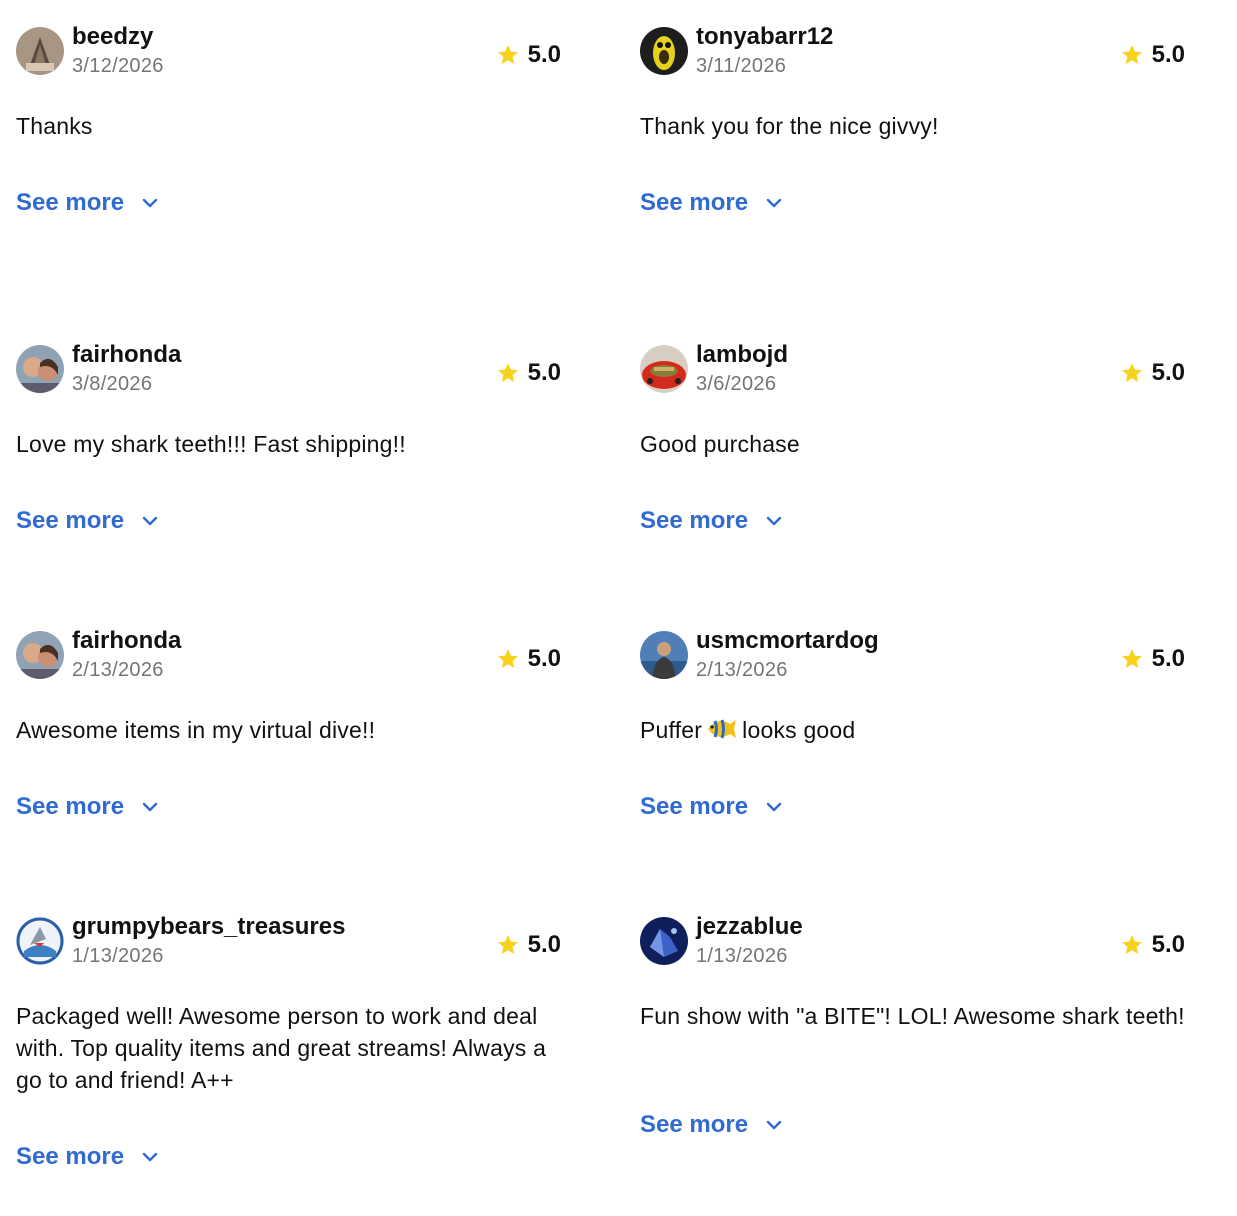  What do you see at coordinates (799, 730) in the screenshot?
I see `review-text-end: looks good` at bounding box center [799, 730].